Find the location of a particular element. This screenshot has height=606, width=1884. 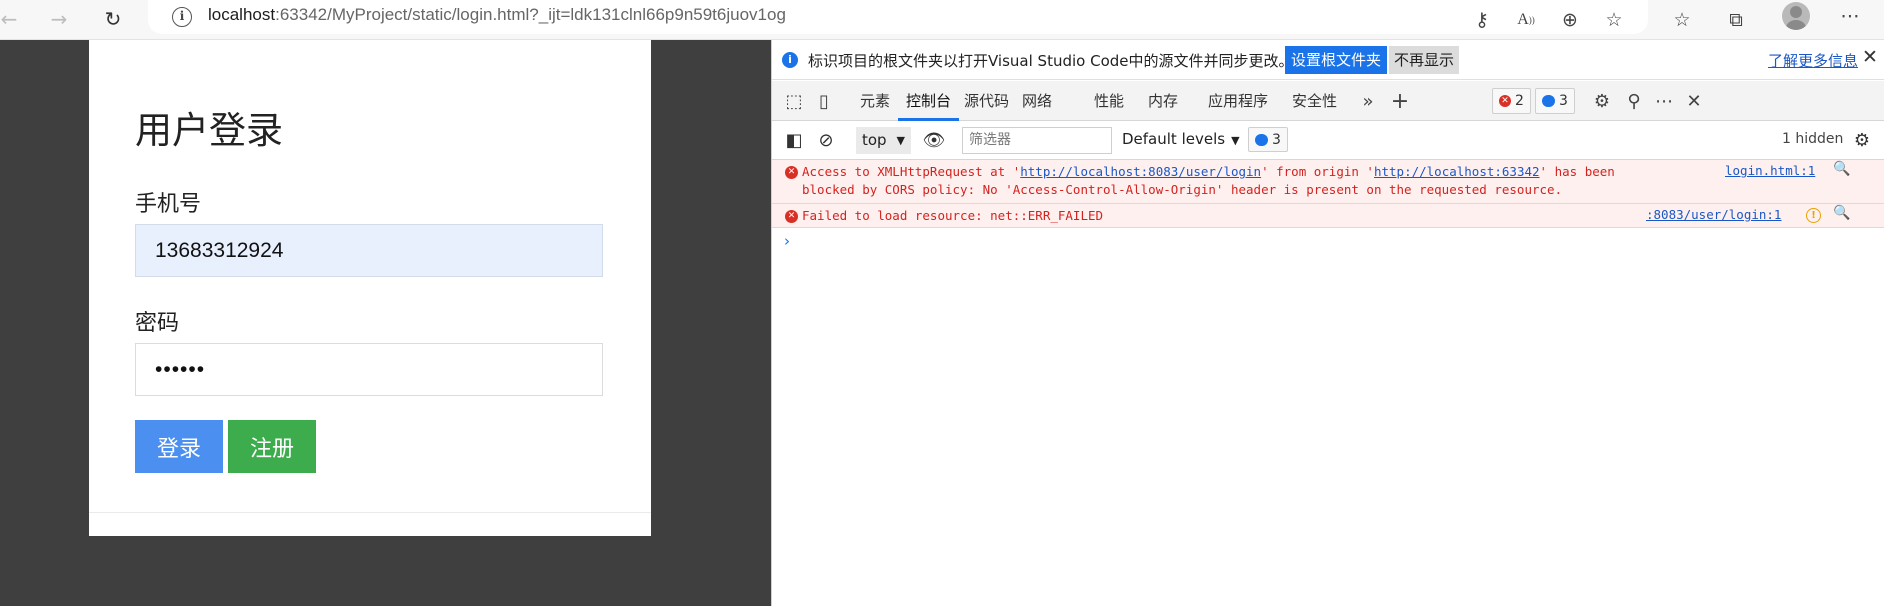

inspect-element-icon: ⬚ is located at coordinates (794, 101).